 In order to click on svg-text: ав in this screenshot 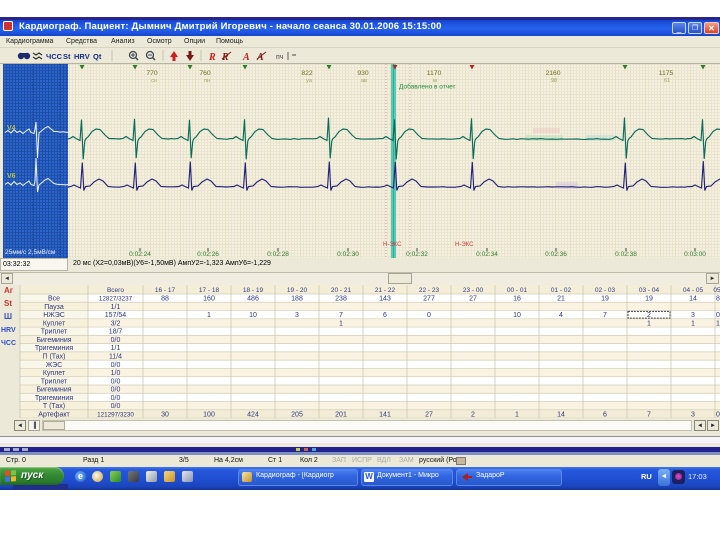, I will do `click(364, 81)`.